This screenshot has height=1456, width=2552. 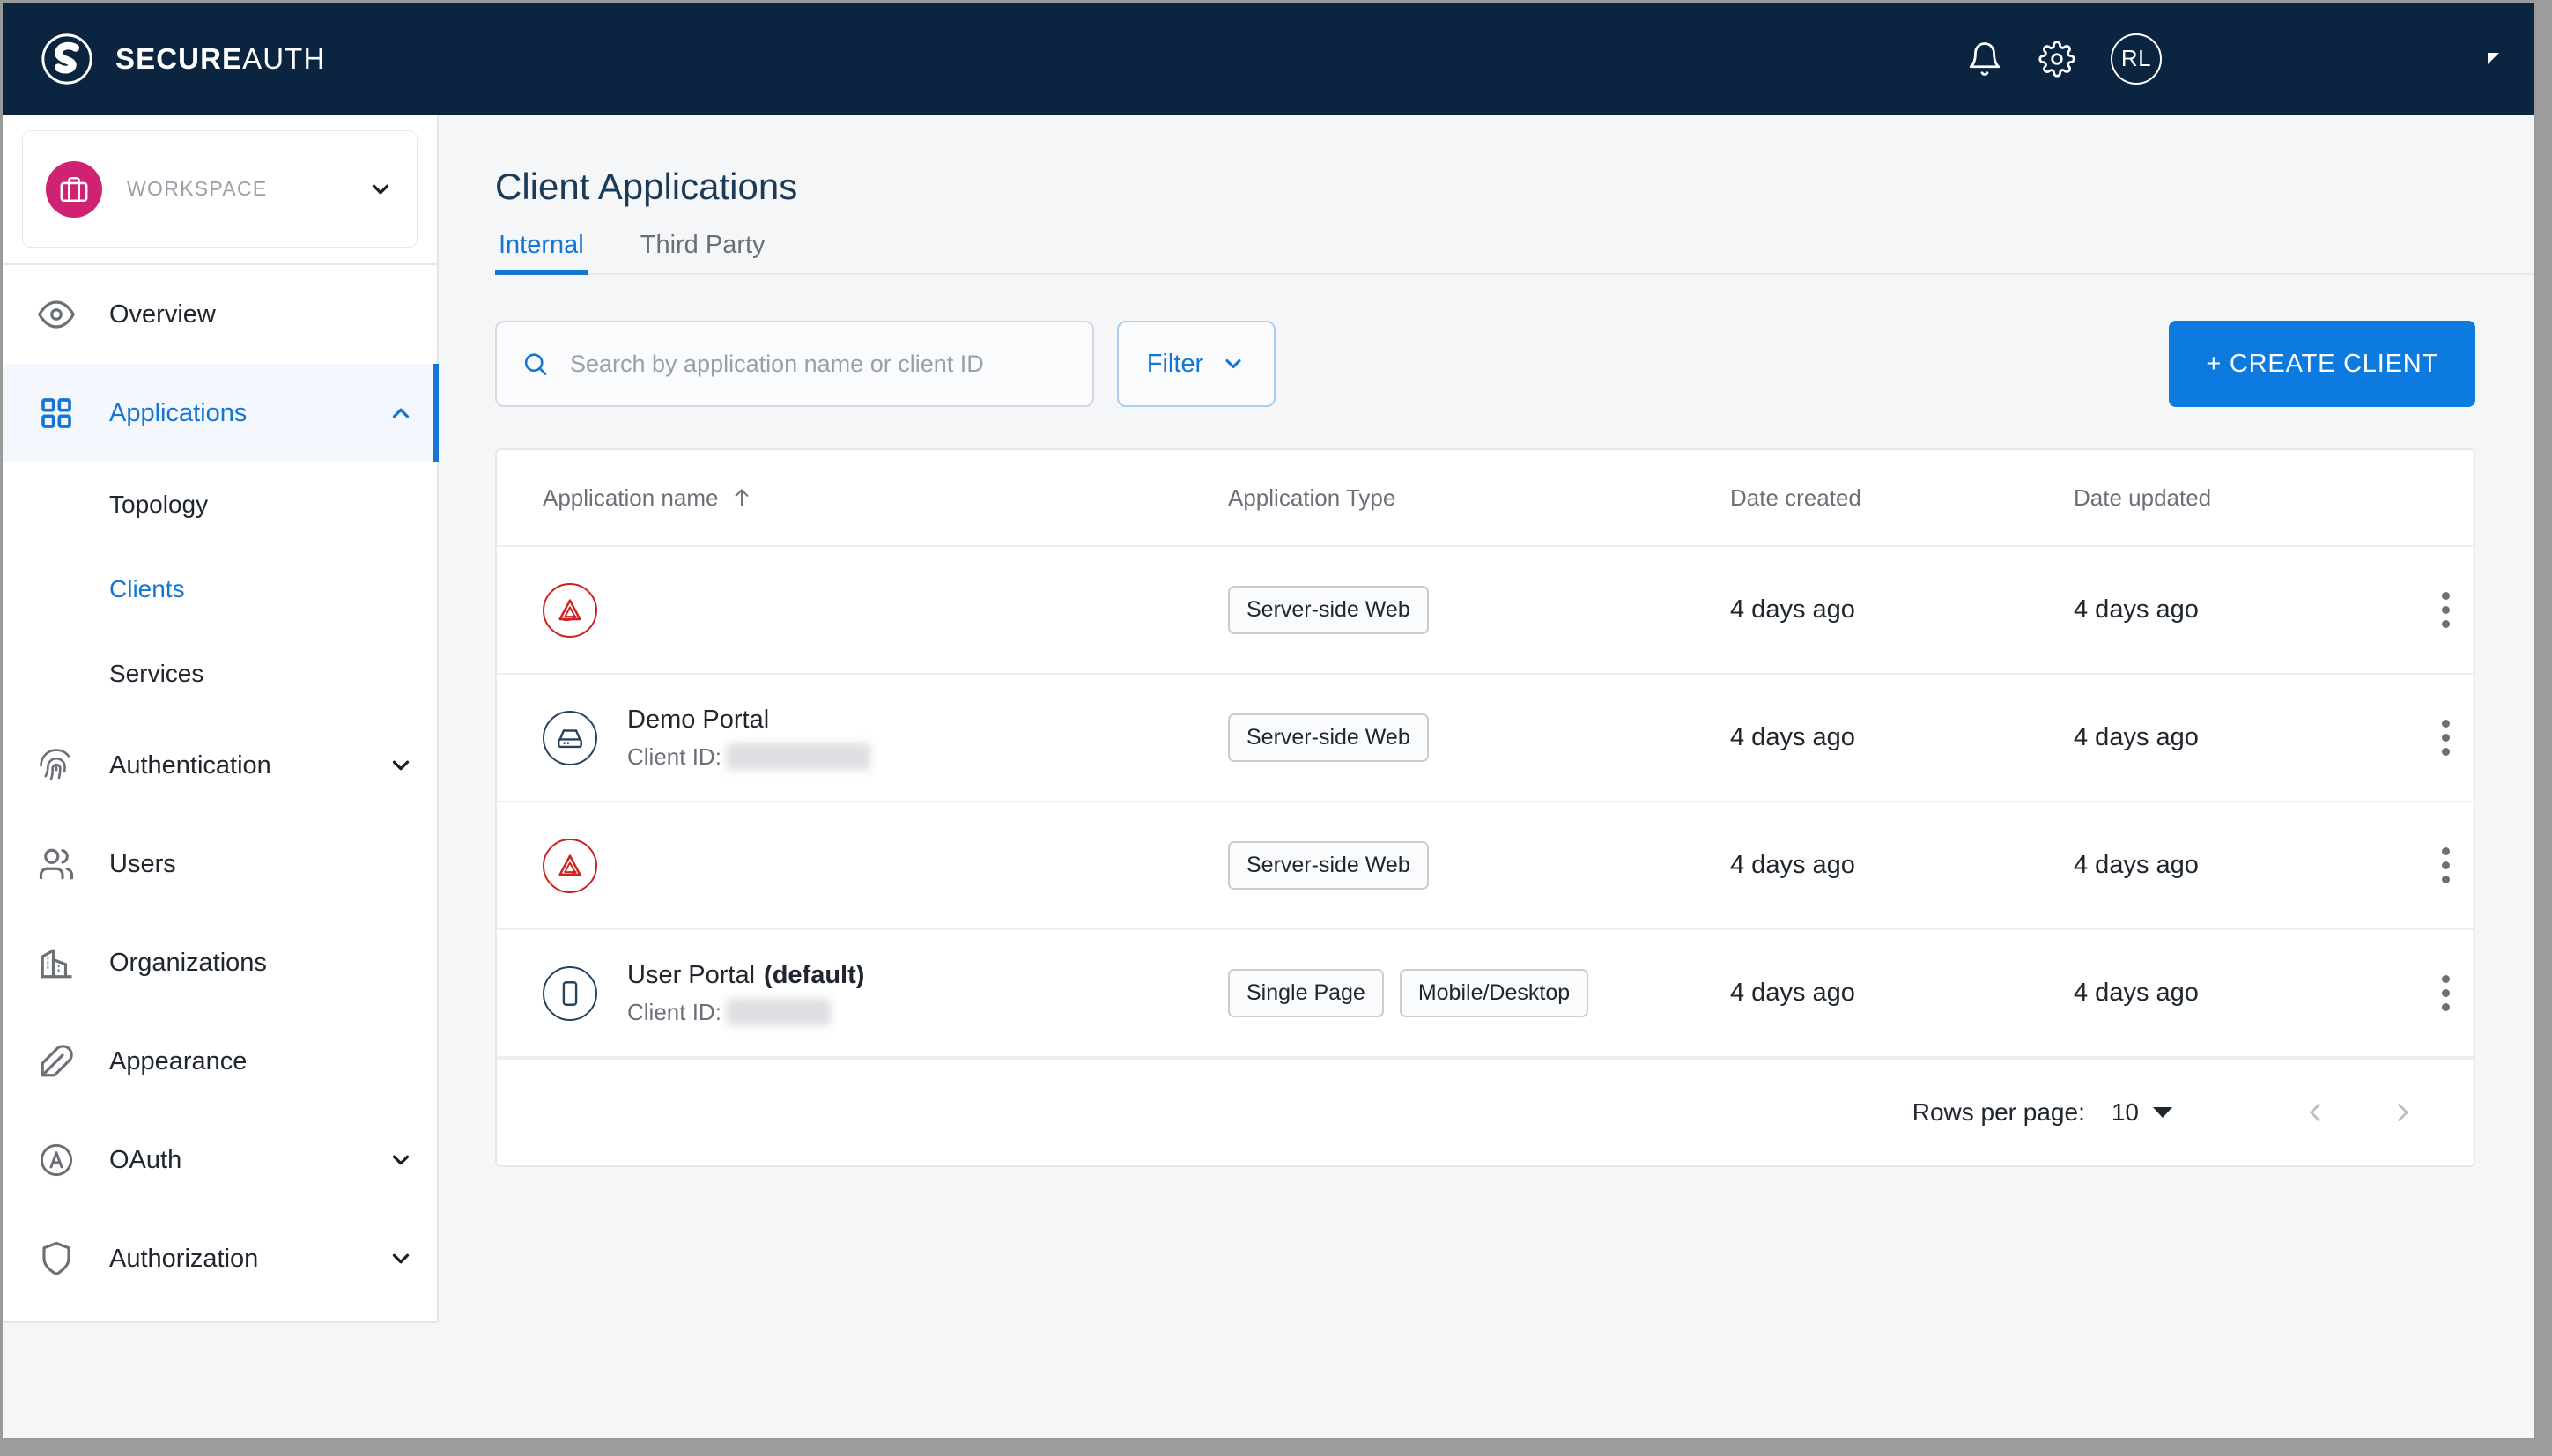 I want to click on tab-internal: Internal, so click(x=541, y=253).